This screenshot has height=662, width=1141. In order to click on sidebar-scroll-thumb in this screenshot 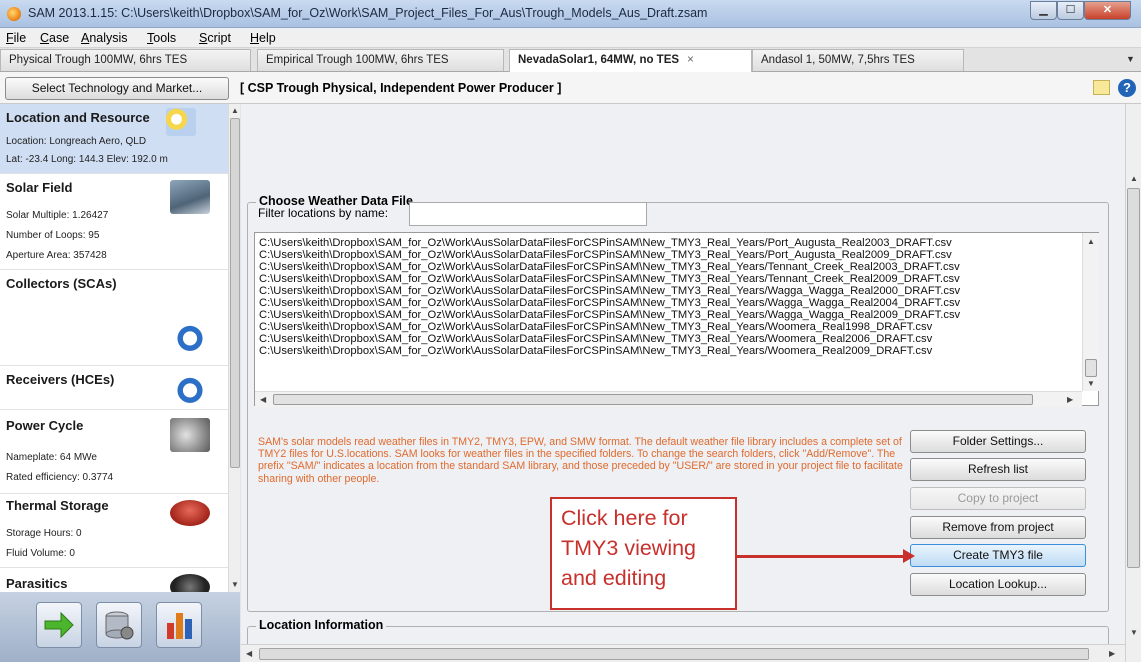, I will do `click(235, 293)`.